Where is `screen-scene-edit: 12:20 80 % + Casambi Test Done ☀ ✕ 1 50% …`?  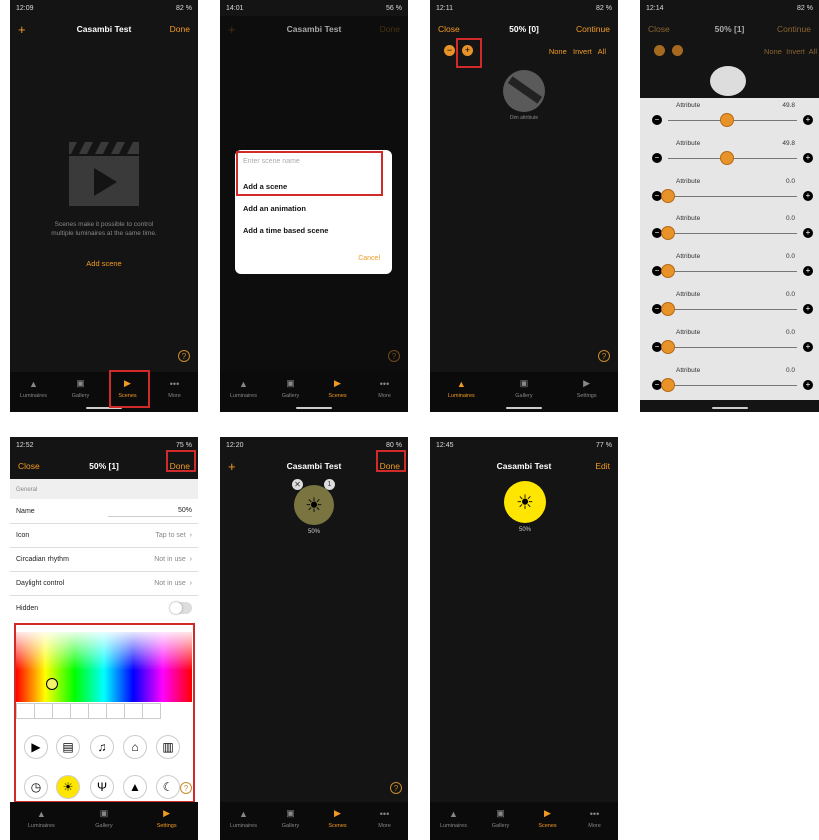
screen-scene-edit: 12:20 80 % + Casambi Test Done ☀ ✕ 1 50% … is located at coordinates (314, 638).